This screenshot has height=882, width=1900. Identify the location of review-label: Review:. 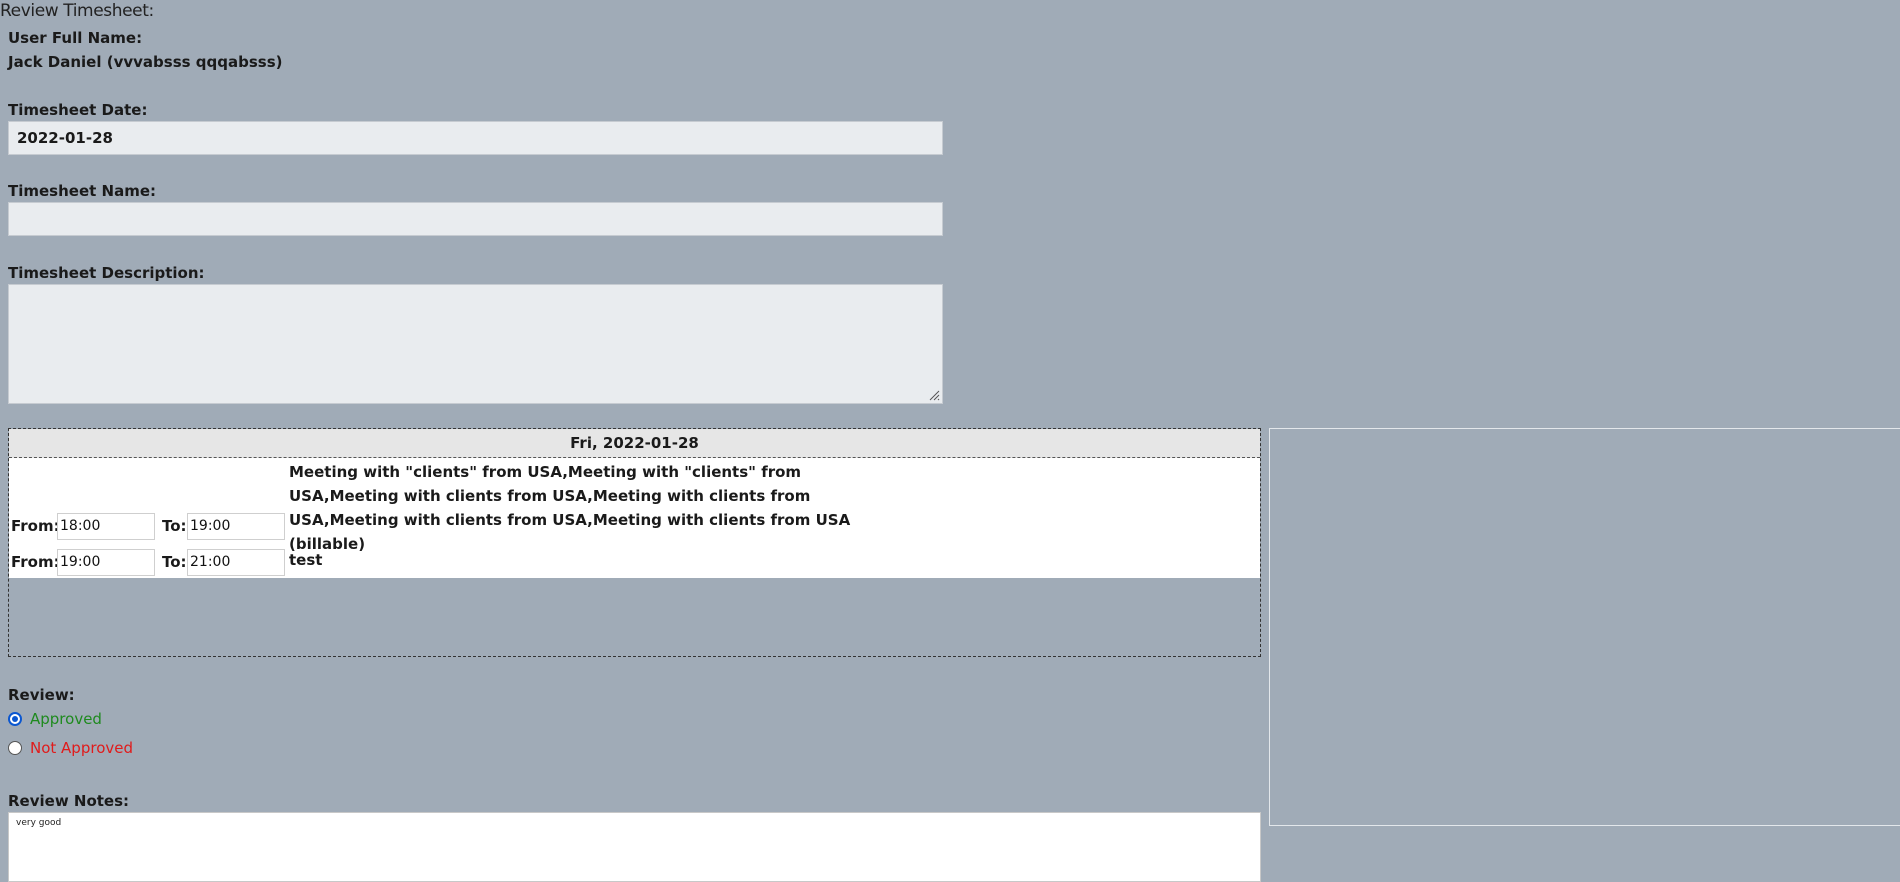
(41, 695).